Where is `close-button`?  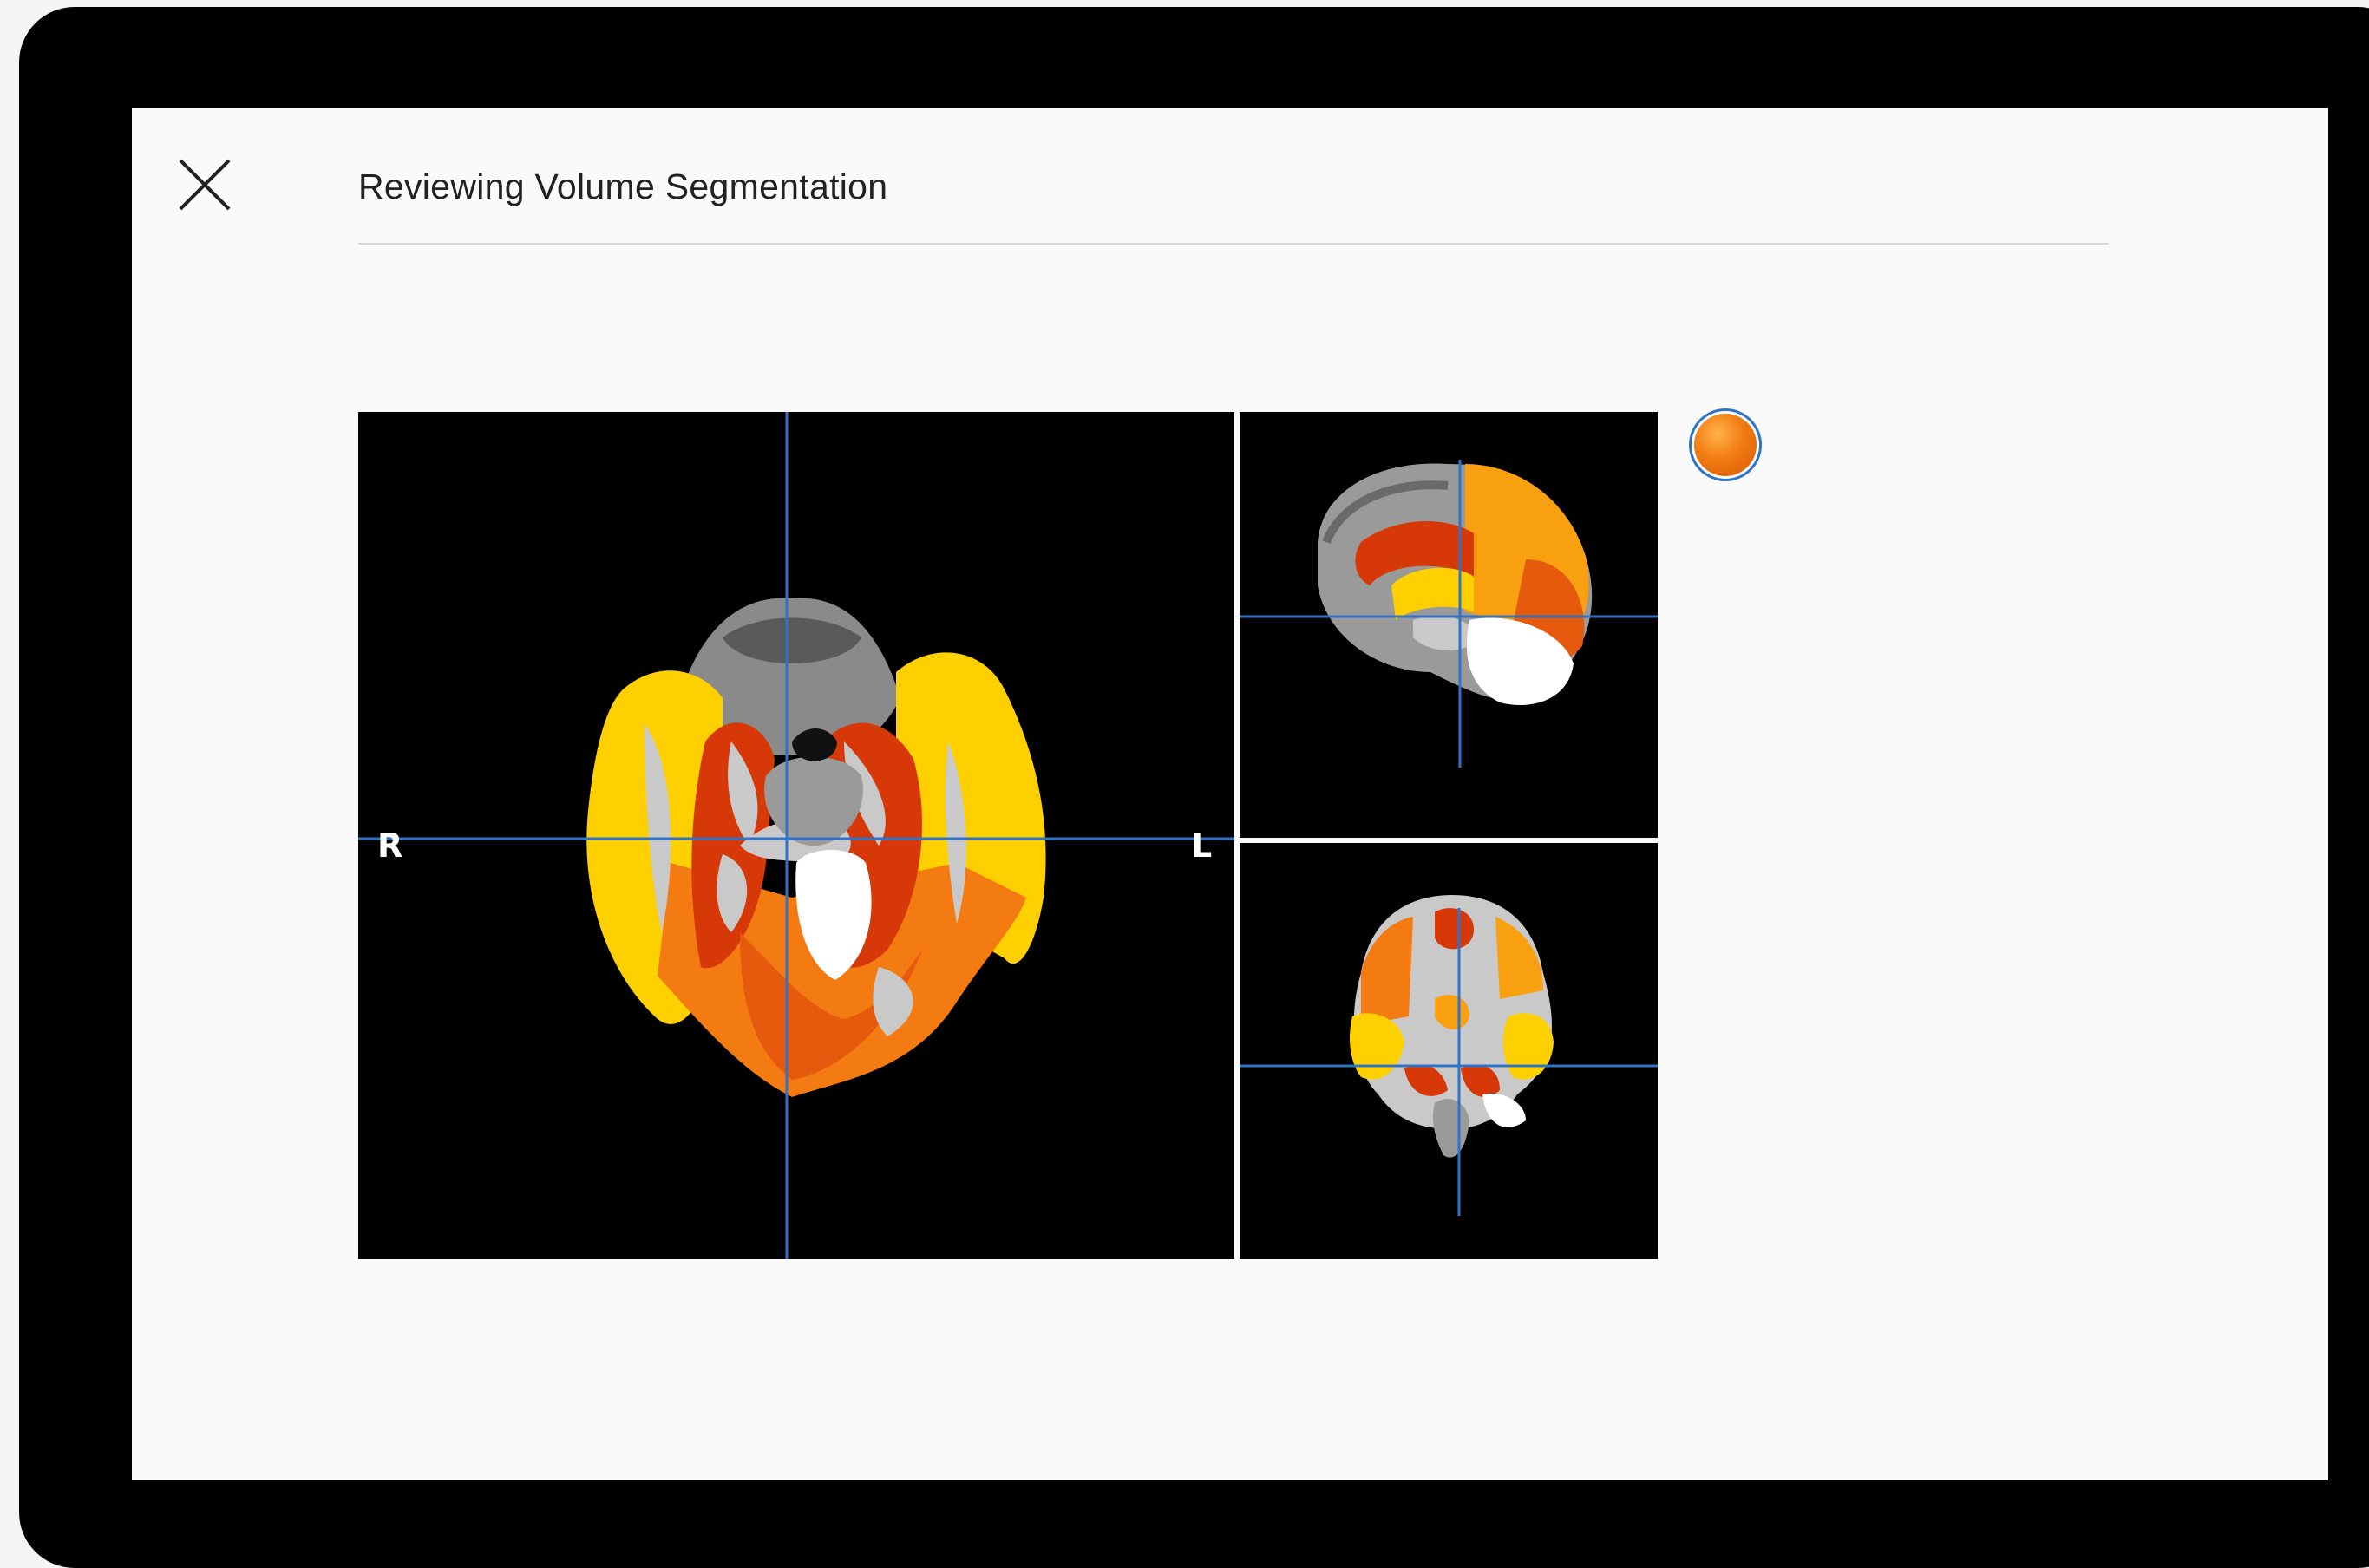
close-button is located at coordinates (204, 184).